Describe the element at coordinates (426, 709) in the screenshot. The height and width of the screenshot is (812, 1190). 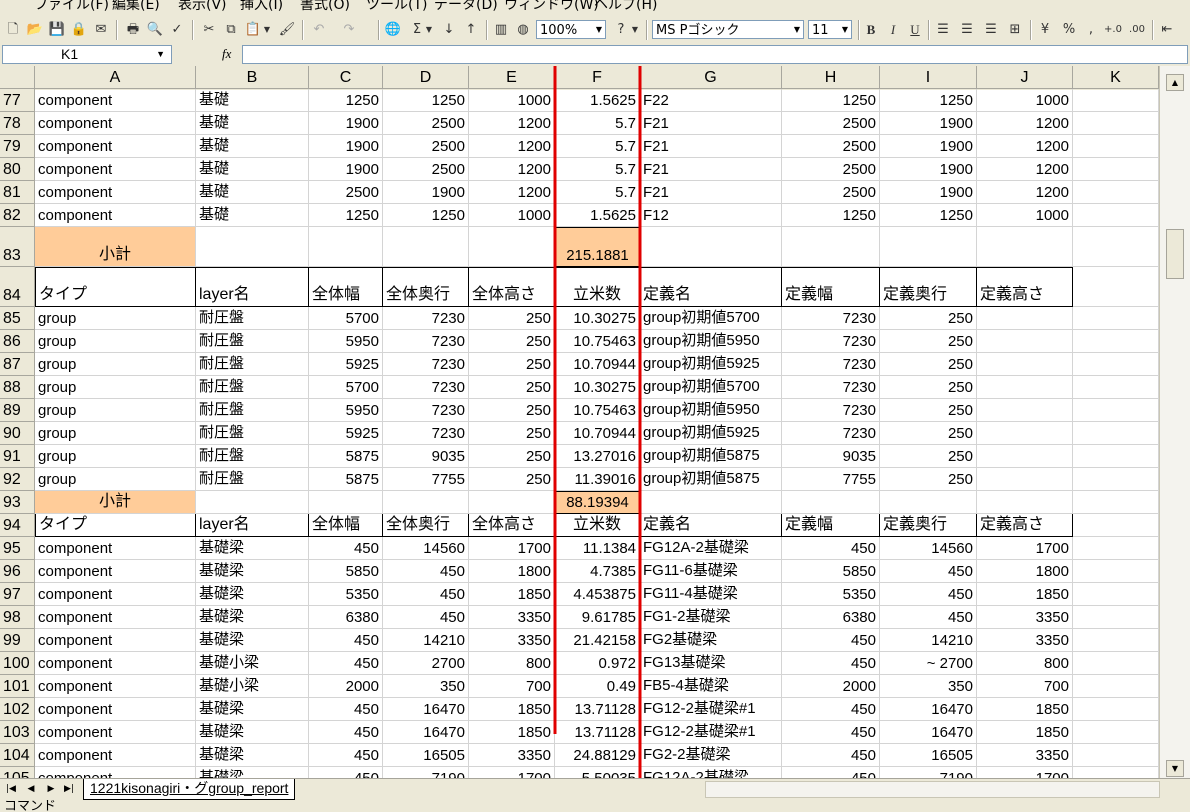
I see `table-cell: 16470` at that location.